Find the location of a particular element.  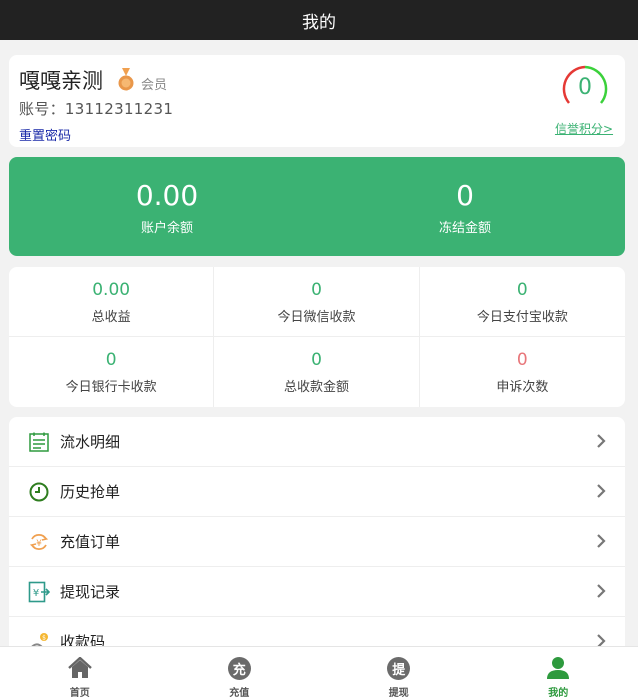

tab-recharge: 充 充值 is located at coordinates (240, 673).